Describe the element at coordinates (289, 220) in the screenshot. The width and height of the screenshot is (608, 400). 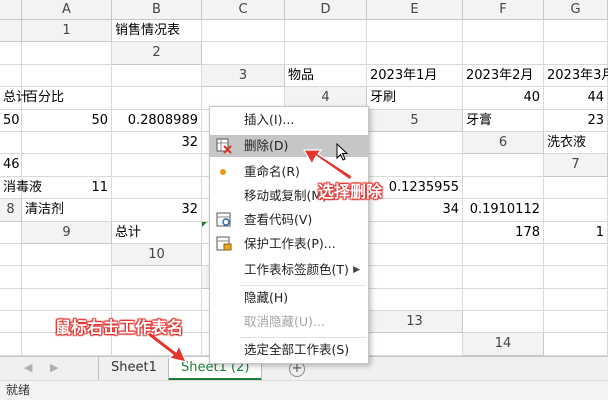
I see `menu-item-view-code: 查看代码(V)` at that location.